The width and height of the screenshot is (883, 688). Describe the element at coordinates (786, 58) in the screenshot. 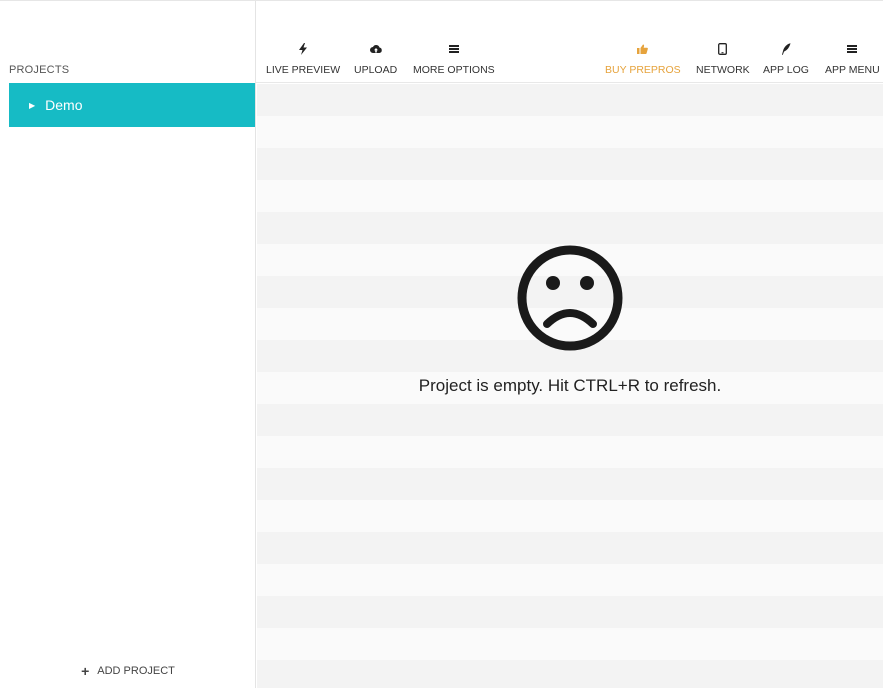

I see `app-log-button: APP LOG` at that location.